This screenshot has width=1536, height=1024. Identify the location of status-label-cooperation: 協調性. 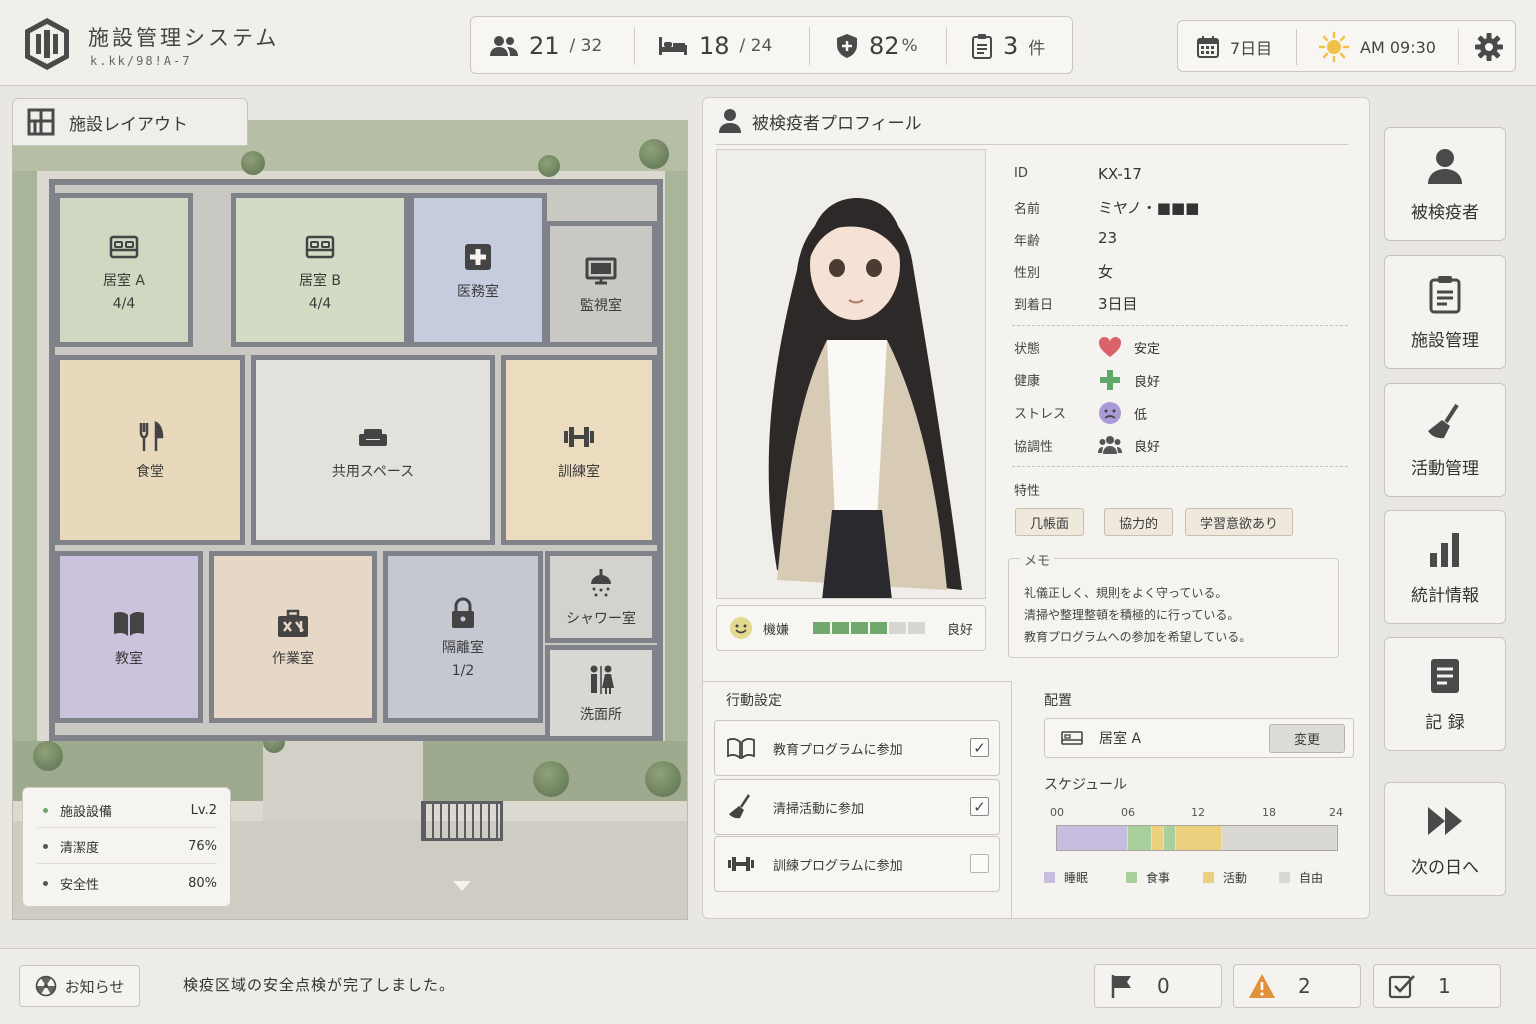
(1034, 447).